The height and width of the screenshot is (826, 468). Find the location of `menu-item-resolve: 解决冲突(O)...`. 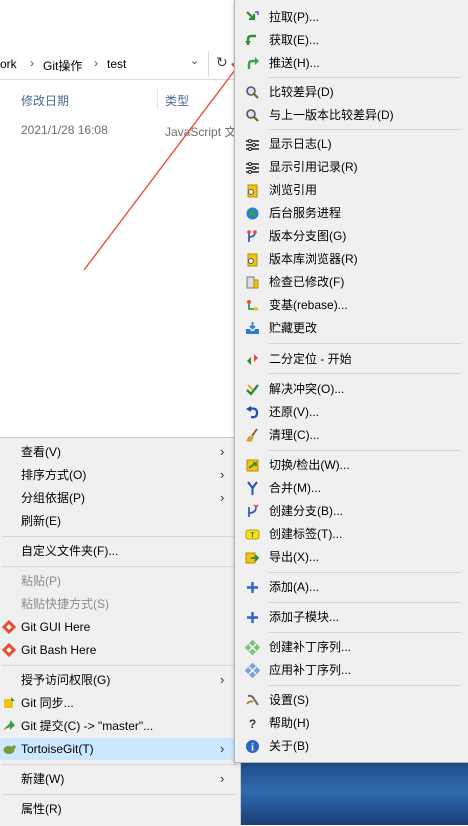

menu-item-resolve: 解决冲突(O)... is located at coordinates (351, 389).